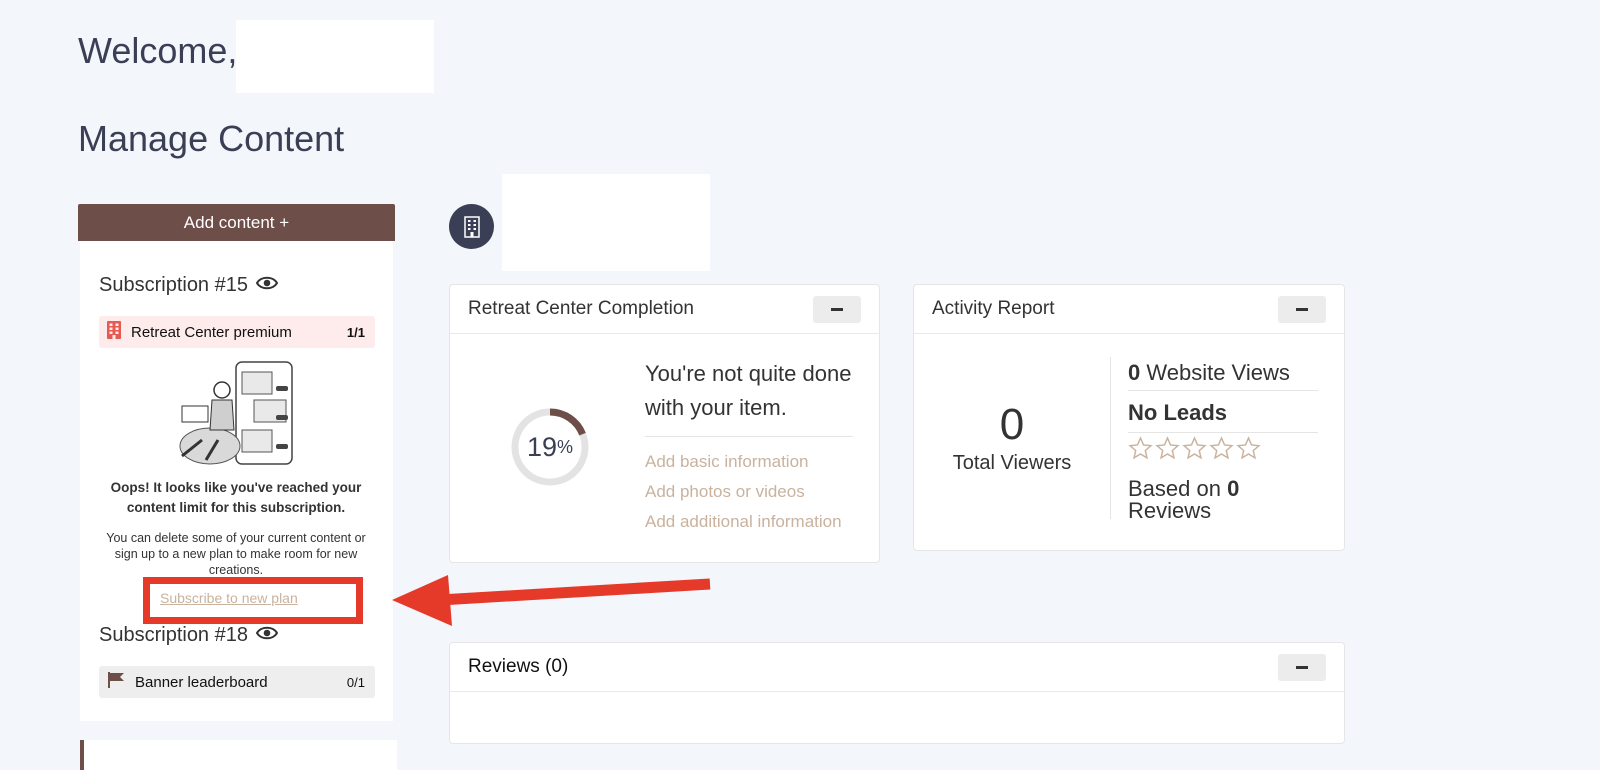  I want to click on add-photos-link: Add photos or videos, so click(725, 492).